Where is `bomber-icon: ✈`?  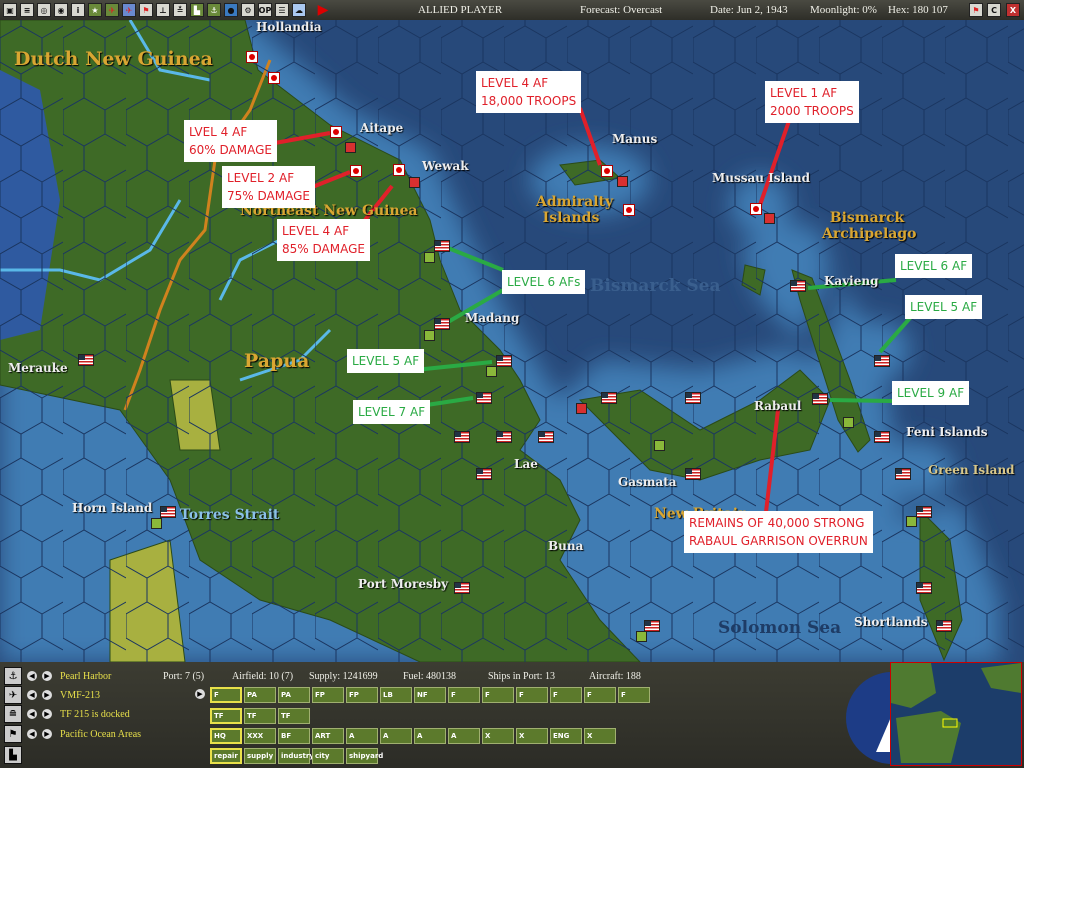 bomber-icon: ✈ is located at coordinates (129, 10).